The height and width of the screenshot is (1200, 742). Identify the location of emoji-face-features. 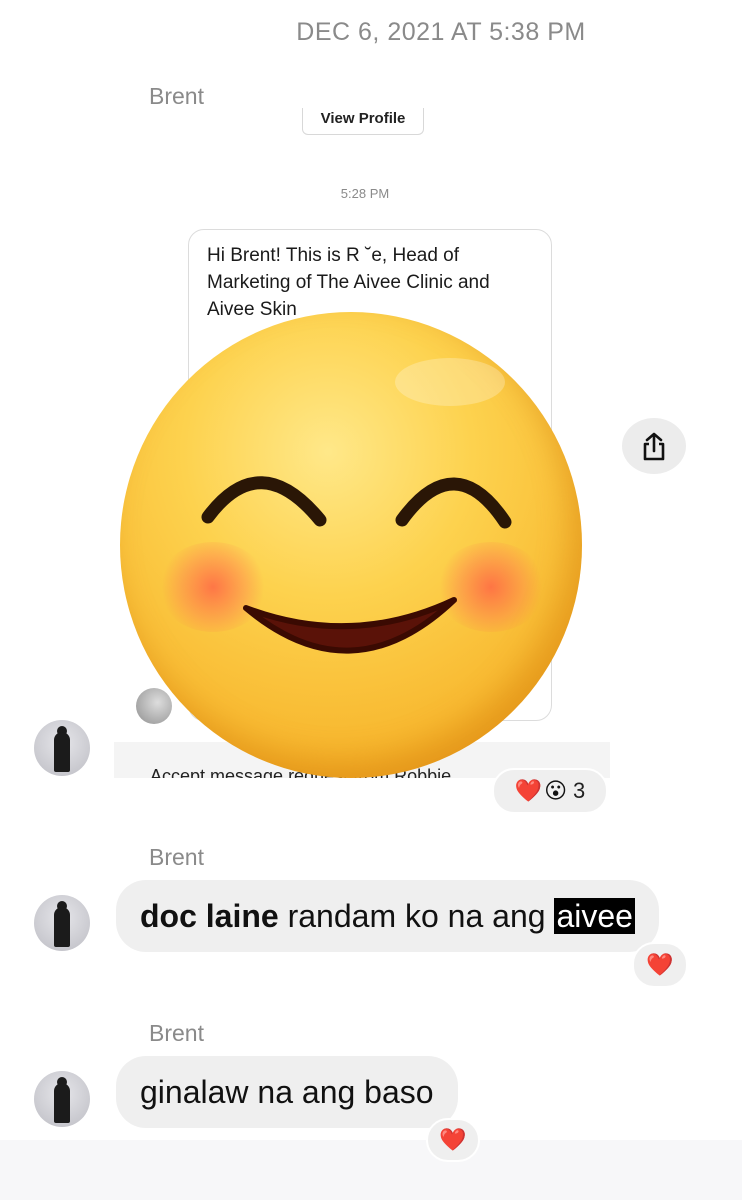
(356, 506).